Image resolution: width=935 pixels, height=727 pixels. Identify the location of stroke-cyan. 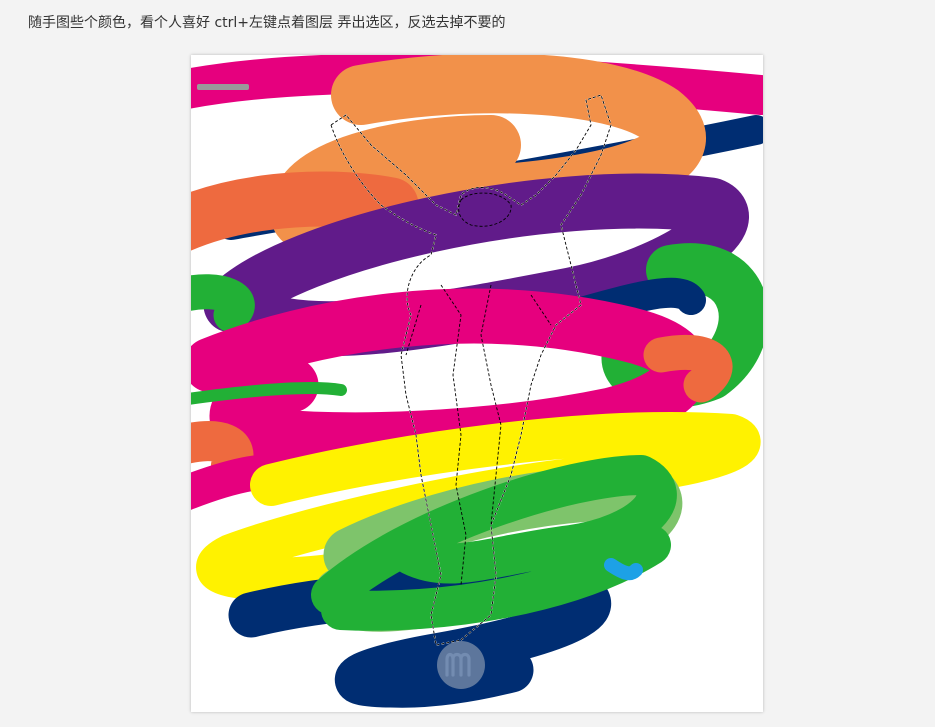
(623, 569).